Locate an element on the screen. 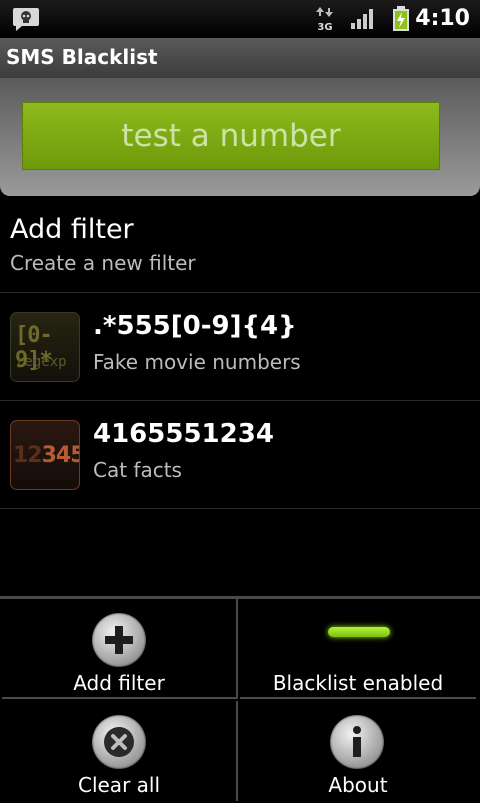 The image size is (480, 803). plus-icon is located at coordinates (119, 640).